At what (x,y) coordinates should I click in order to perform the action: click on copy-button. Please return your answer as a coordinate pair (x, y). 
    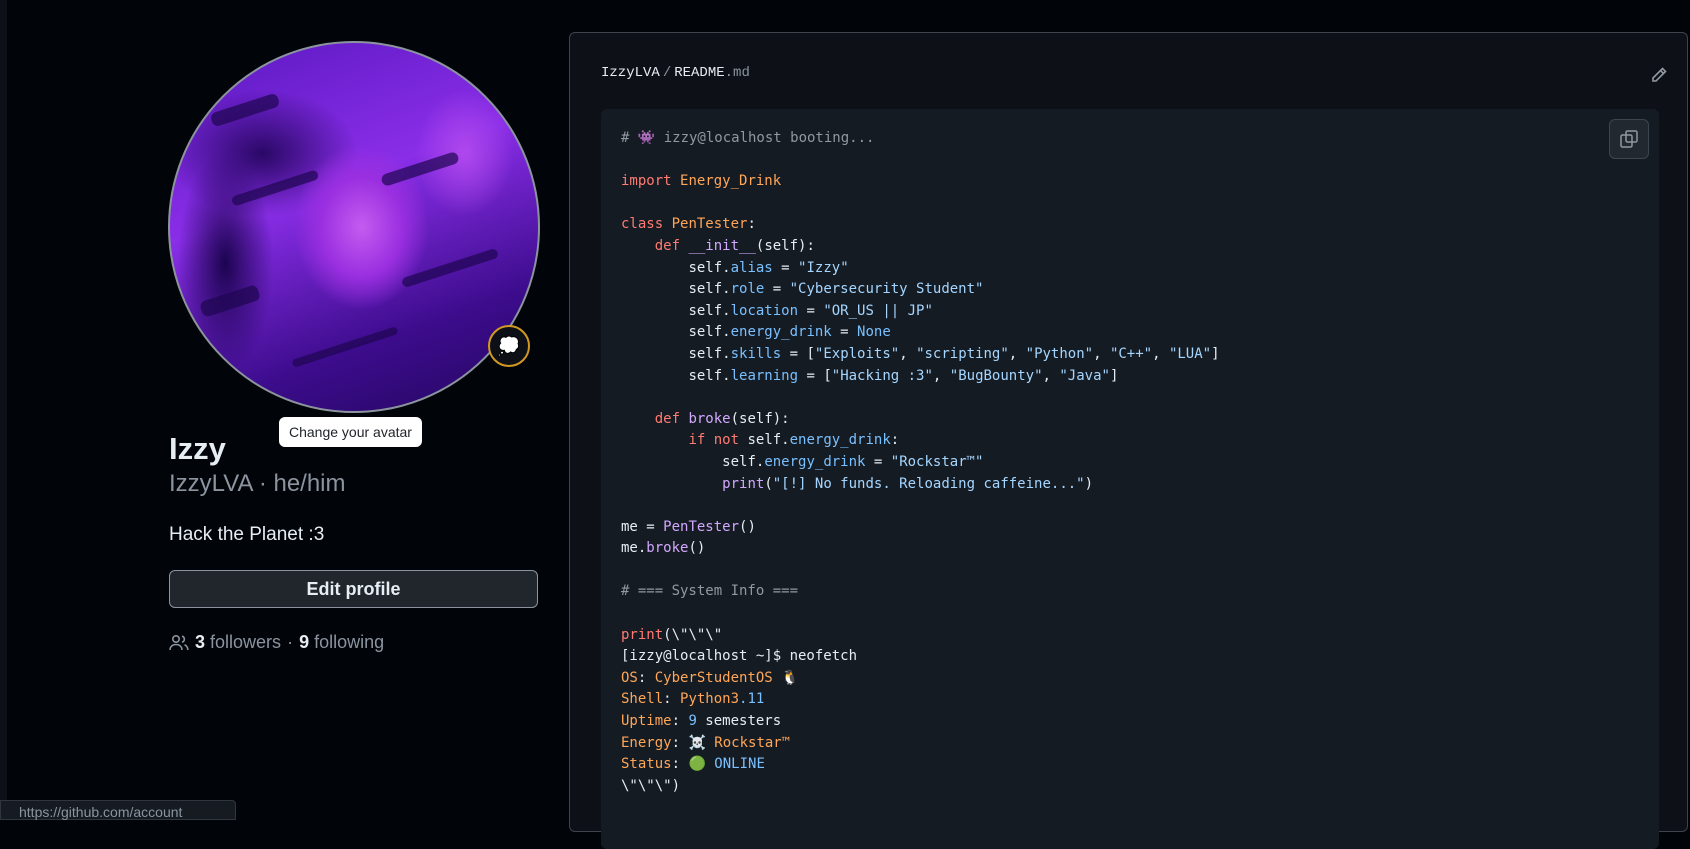
    Looking at the image, I should click on (1629, 139).